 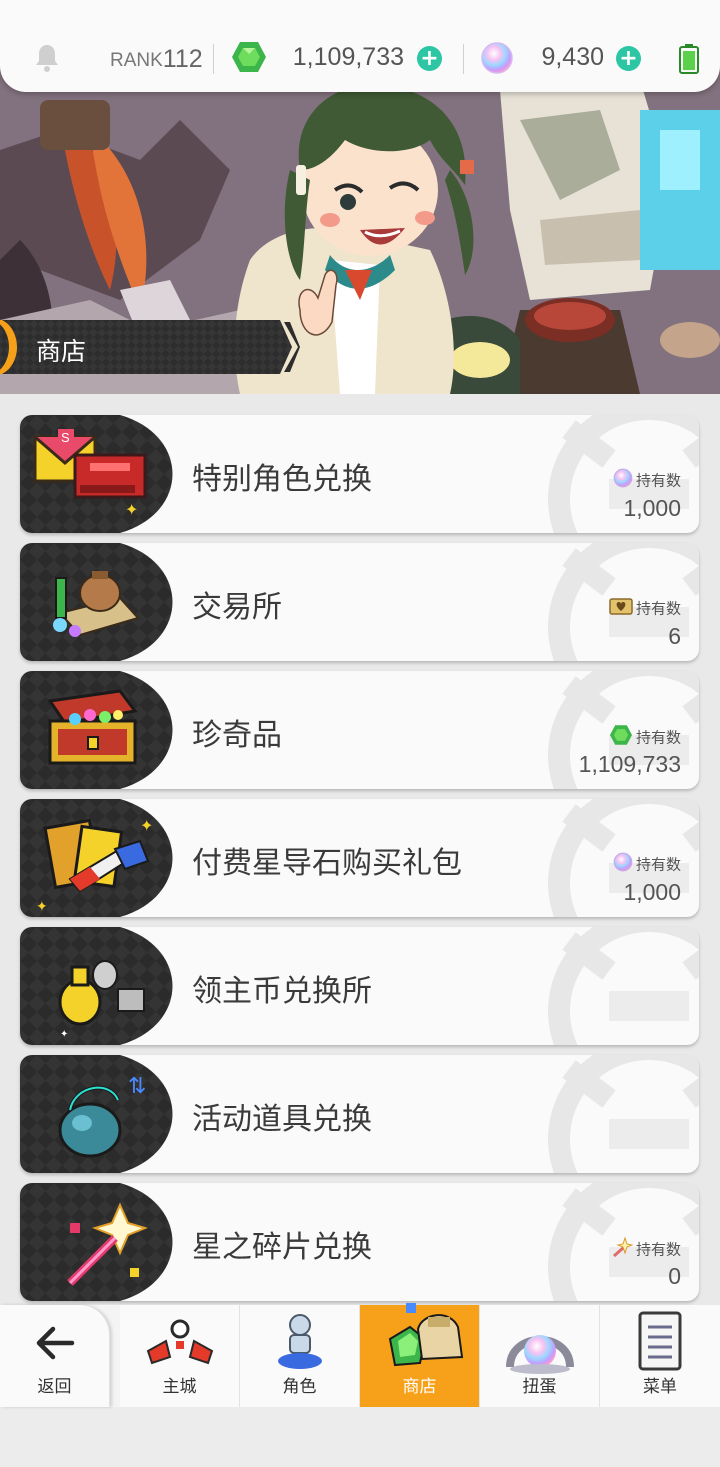 What do you see at coordinates (660, 1387) in the screenshot?
I see `nav-label: 菜单` at bounding box center [660, 1387].